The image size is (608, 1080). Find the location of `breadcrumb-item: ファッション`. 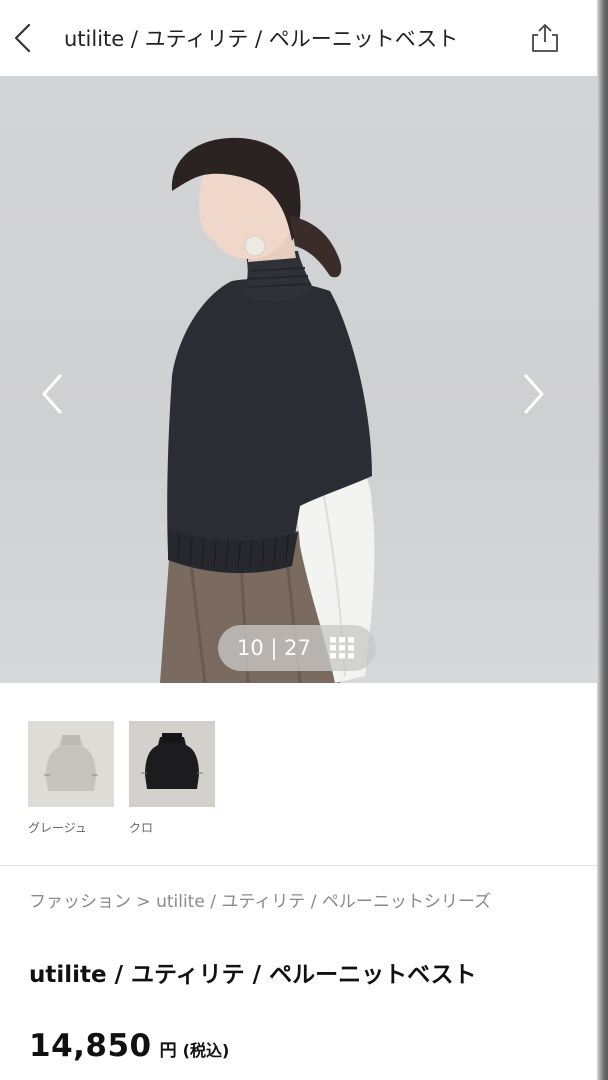

breadcrumb-item: ファッション is located at coordinates (80, 902).